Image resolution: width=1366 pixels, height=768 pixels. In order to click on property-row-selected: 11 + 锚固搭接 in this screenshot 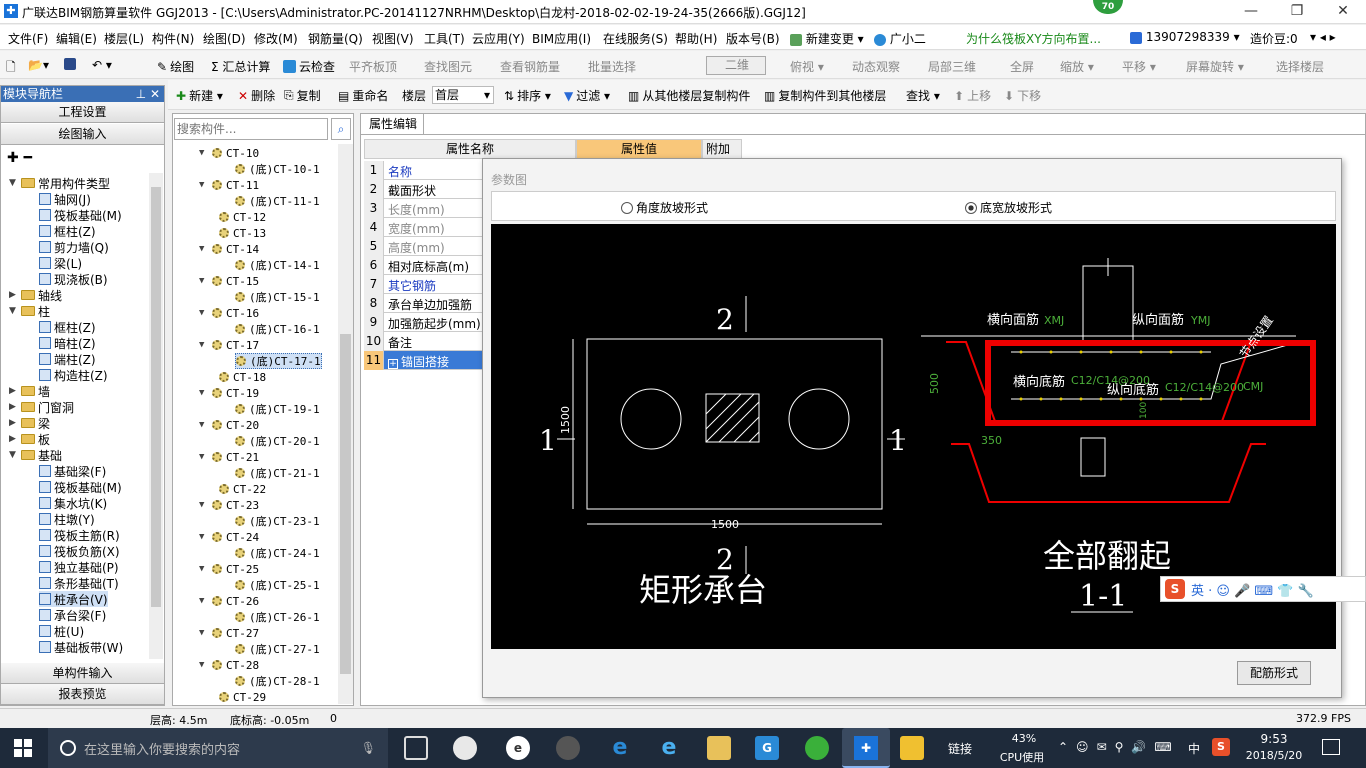, I will do `click(424, 360)`.